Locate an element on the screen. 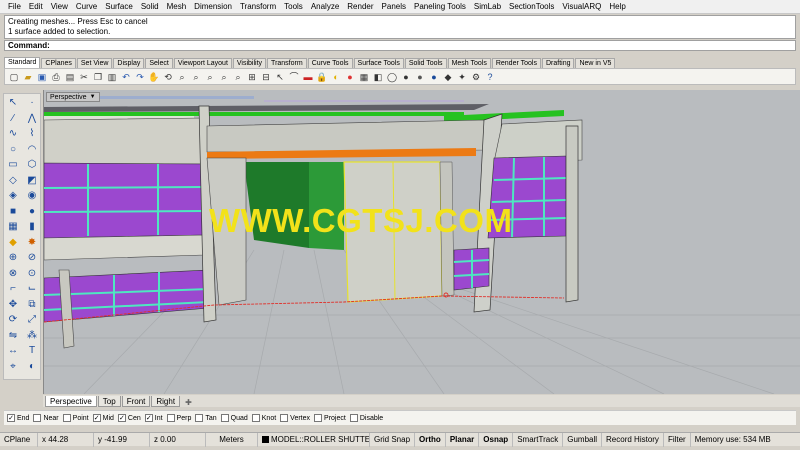 The height and width of the screenshot is (450, 800). properties-icon: ◧ is located at coordinates (378, 77).